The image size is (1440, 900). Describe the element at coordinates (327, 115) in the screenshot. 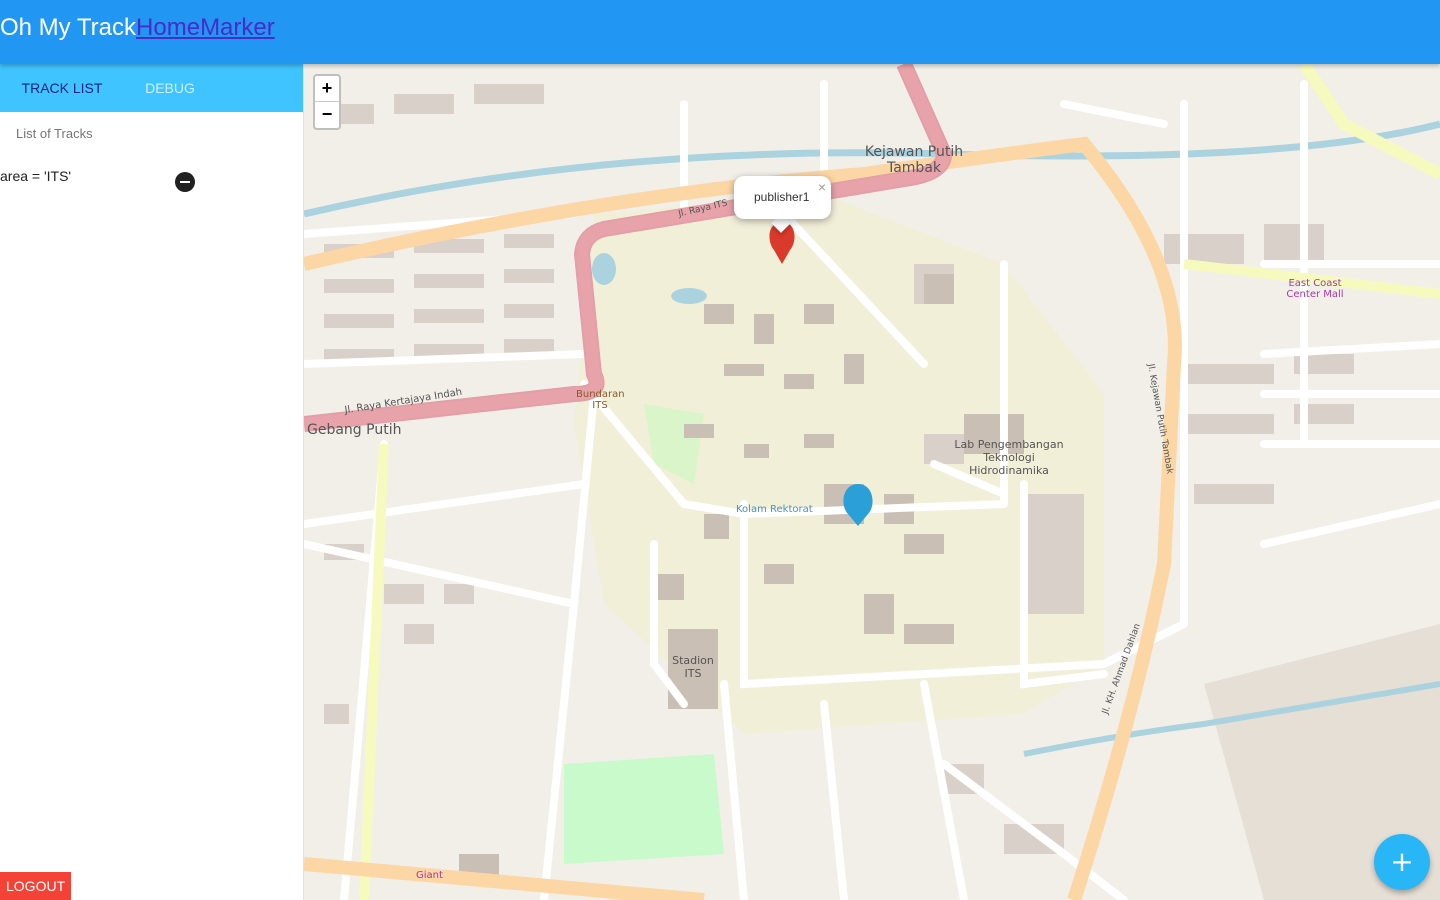

I see `zoom-out-button: −` at that location.